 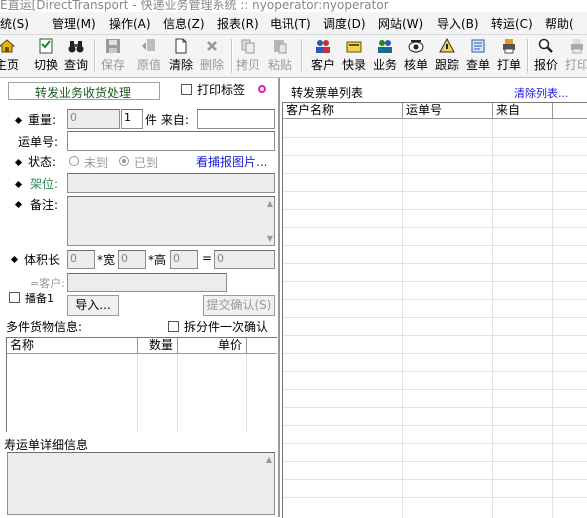 I want to click on submit-confirm-button: 提交确认(S), so click(x=239, y=305).